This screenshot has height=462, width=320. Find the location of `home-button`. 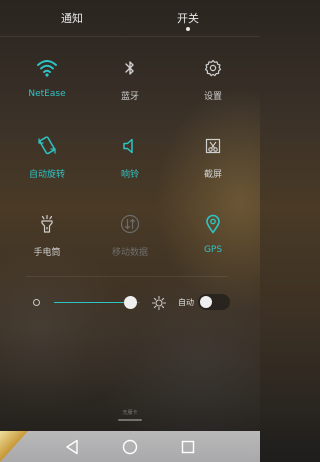

home-button is located at coordinates (130, 447).